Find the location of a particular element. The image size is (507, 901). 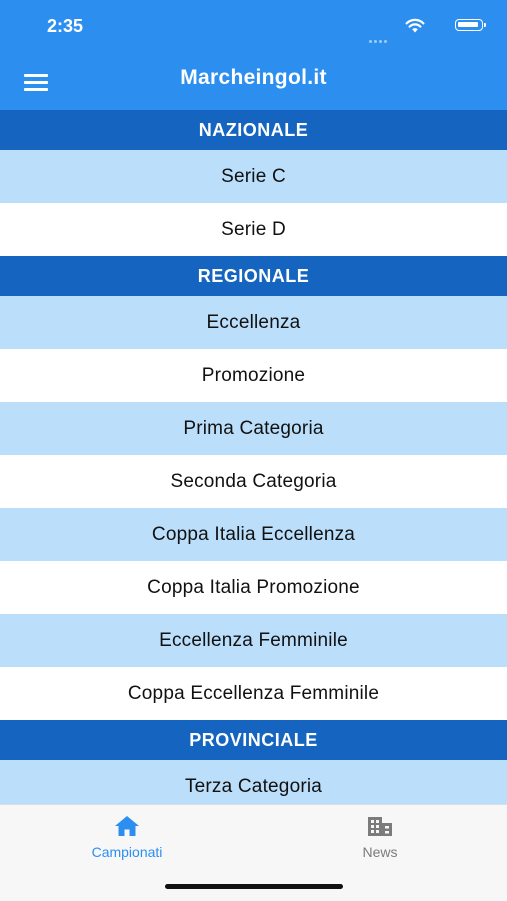

list-item: Eccellenza Femminile is located at coordinates (253, 640).